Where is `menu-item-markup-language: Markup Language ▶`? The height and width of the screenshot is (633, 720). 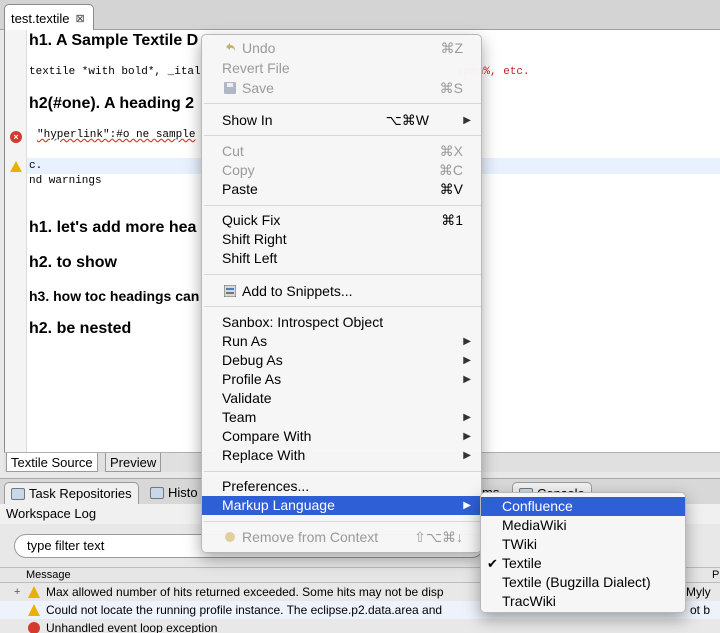
menu-item-markup-language: Markup Language ▶ is located at coordinates (341, 505).